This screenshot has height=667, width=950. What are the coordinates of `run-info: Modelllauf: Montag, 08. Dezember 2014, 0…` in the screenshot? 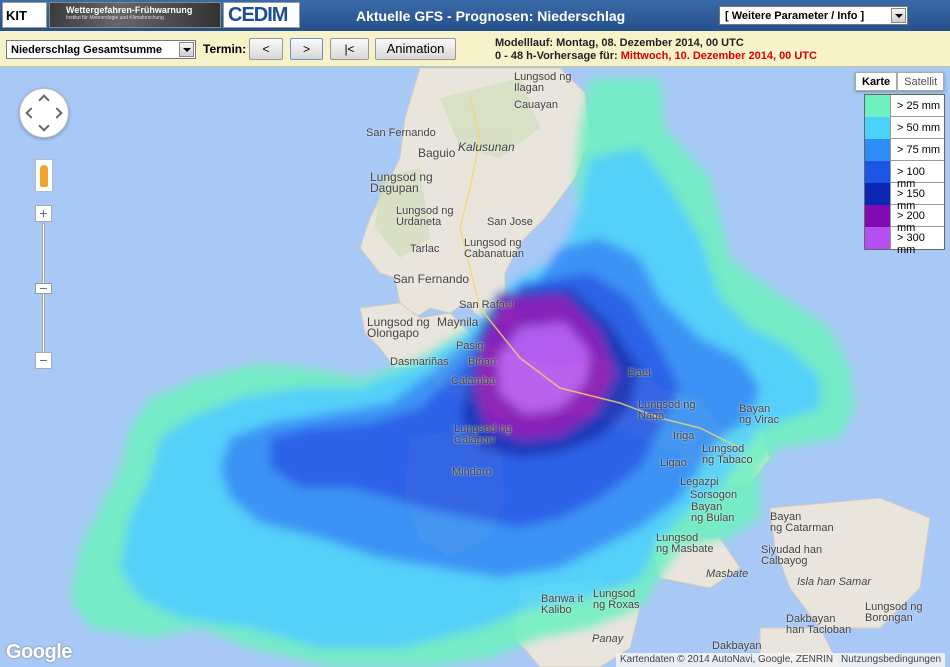 It's located at (656, 50).